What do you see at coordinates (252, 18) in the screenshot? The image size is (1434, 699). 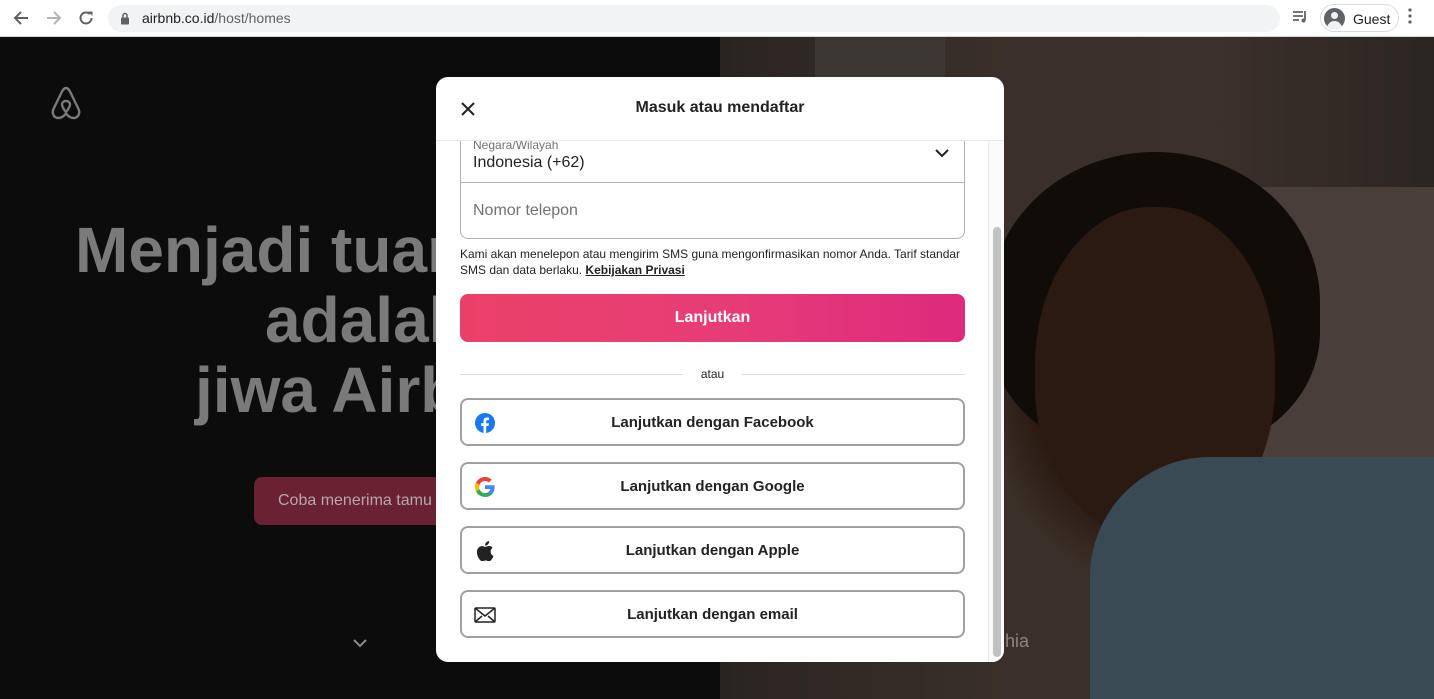 I see `url-path: /host/homes` at bounding box center [252, 18].